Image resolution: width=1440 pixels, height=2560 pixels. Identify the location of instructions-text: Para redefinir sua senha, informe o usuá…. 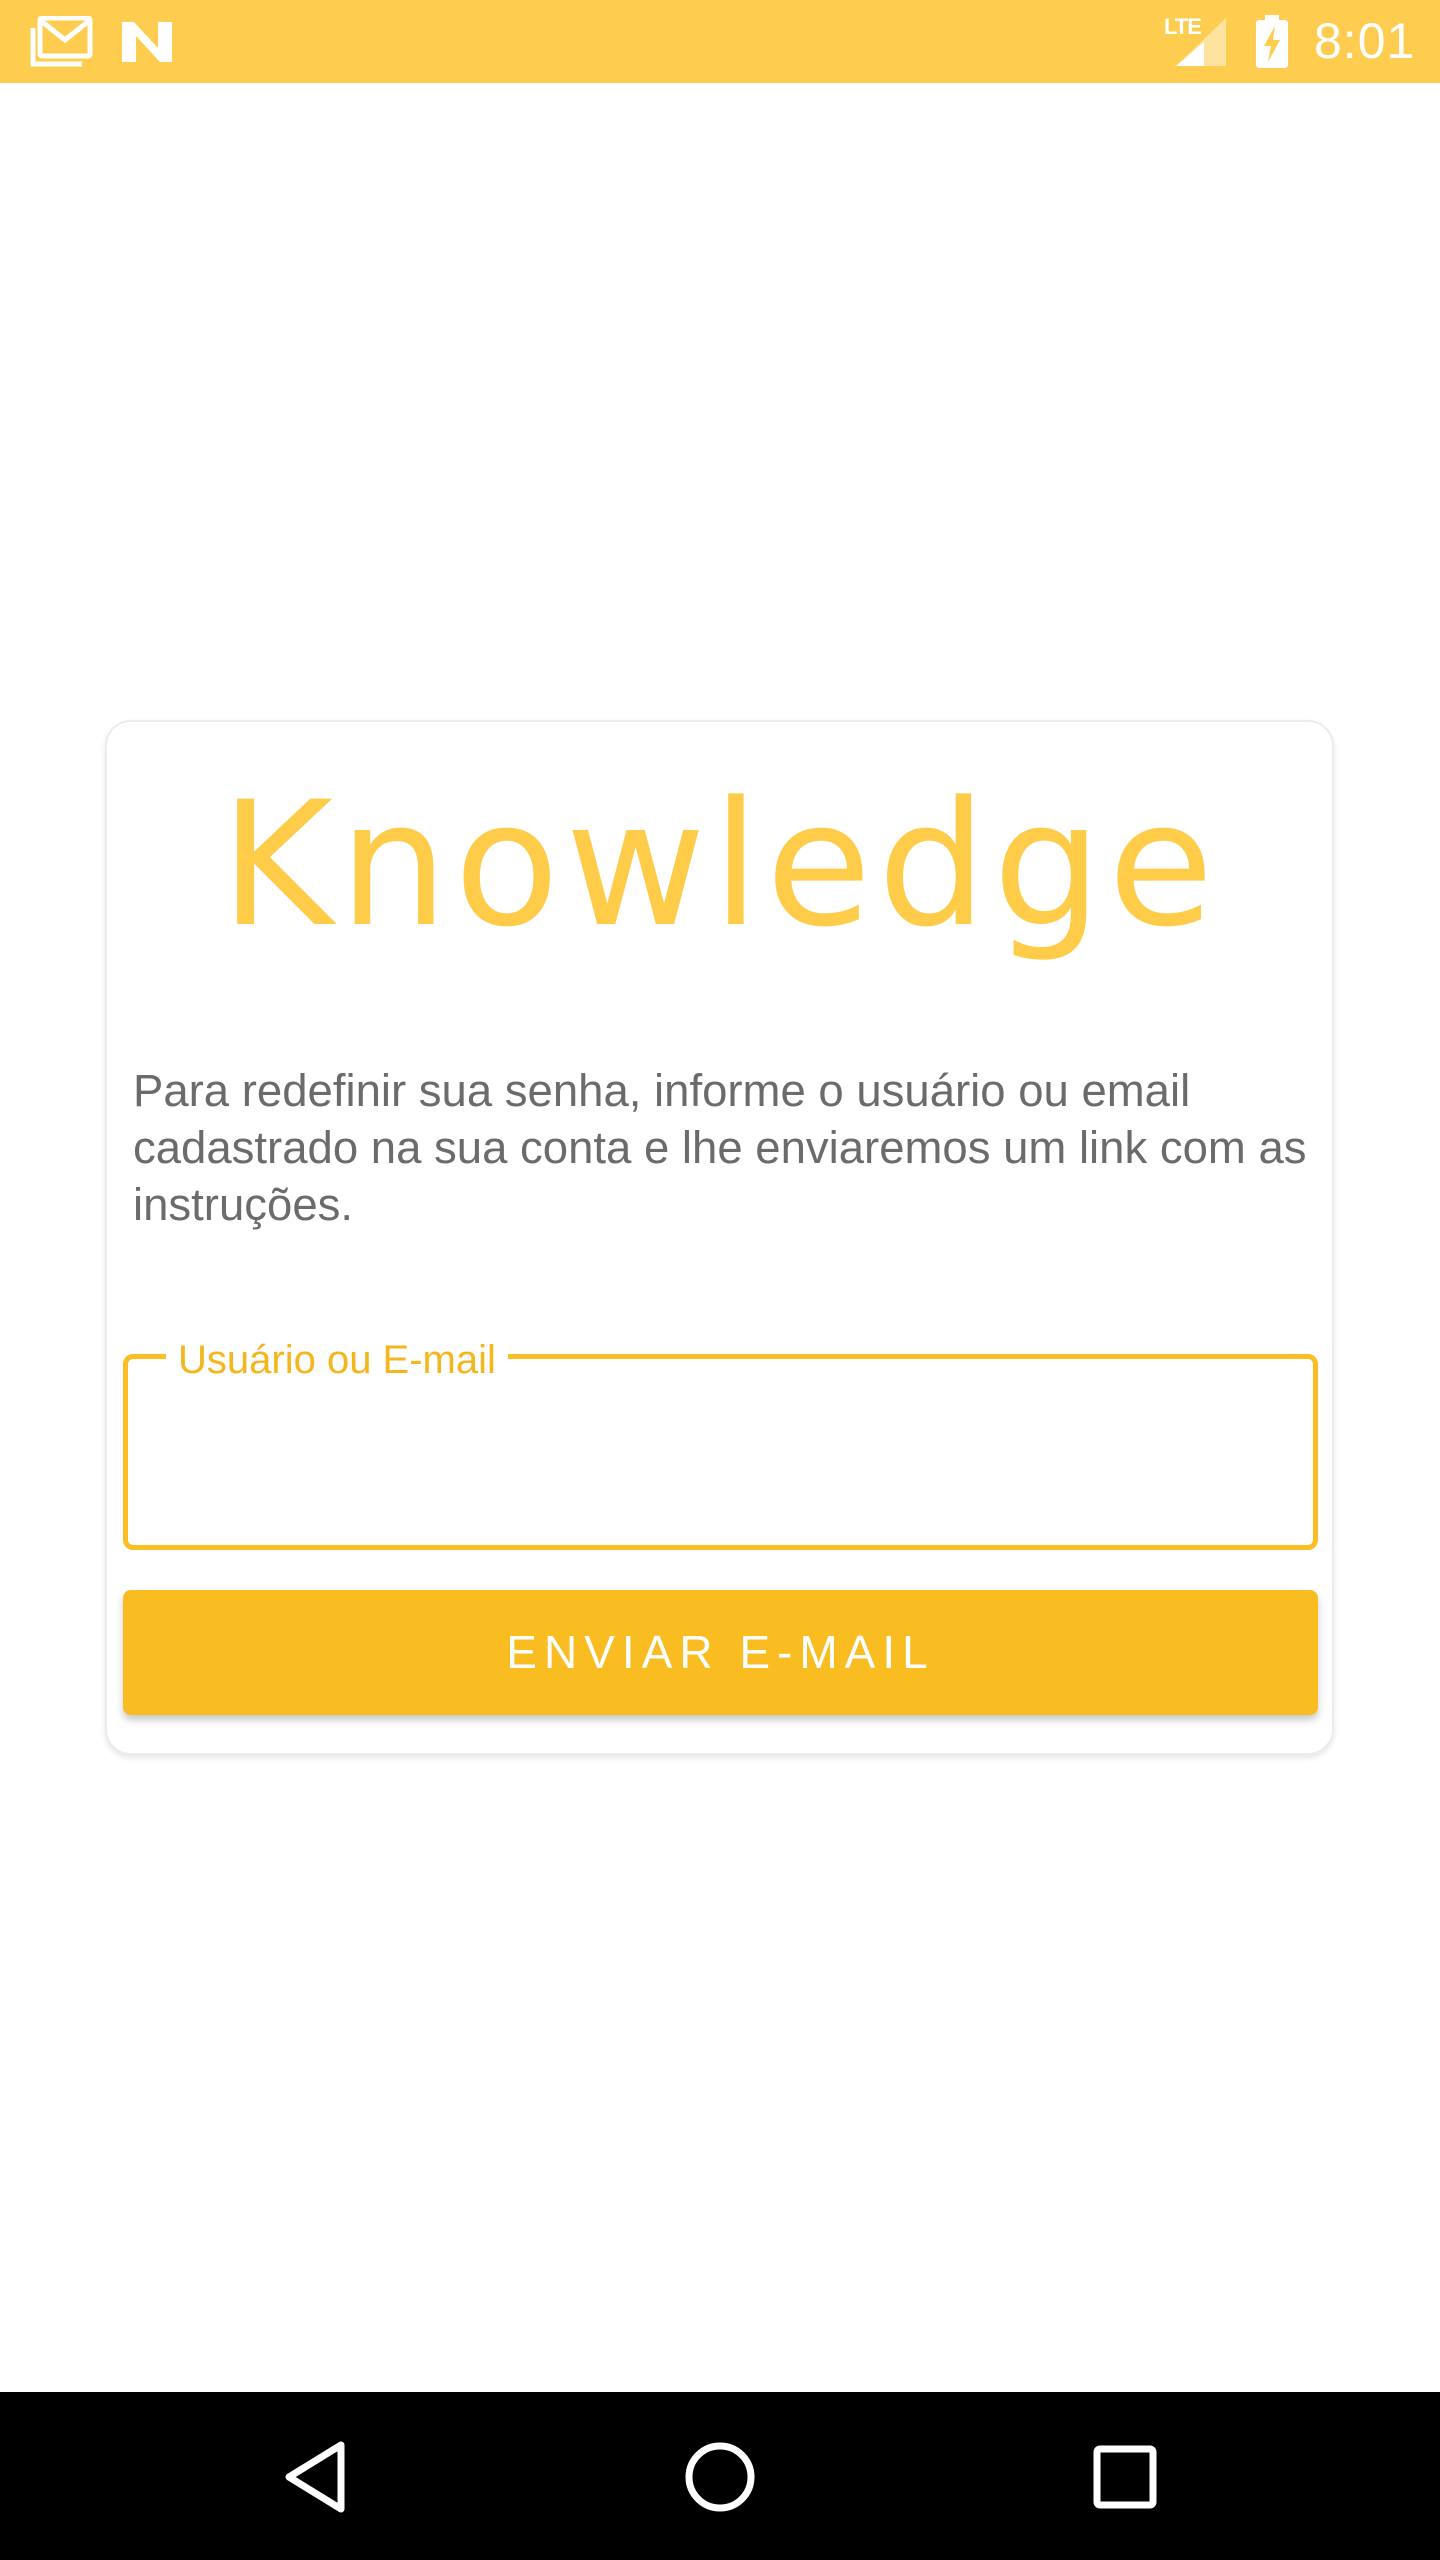
(720, 1147).